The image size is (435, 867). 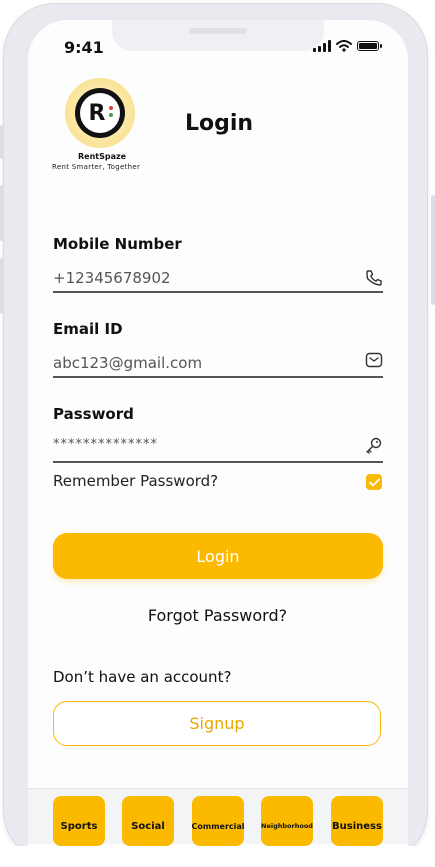 I want to click on mail-icon, so click(x=374, y=360).